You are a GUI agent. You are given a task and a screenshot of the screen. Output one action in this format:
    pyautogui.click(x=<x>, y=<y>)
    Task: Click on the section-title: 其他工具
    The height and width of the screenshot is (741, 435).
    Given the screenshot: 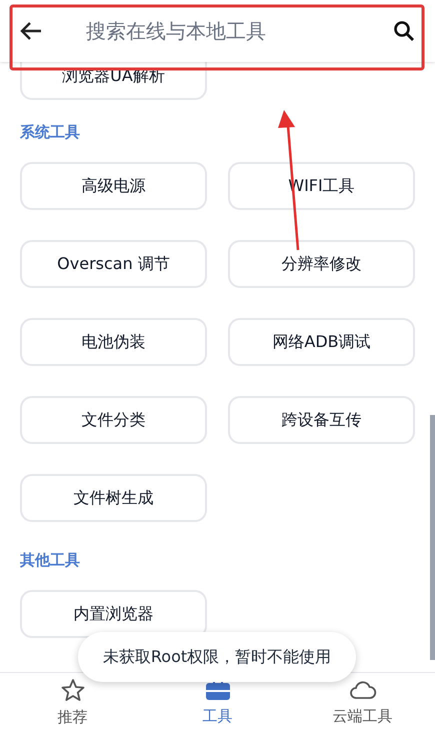 What is the action you would take?
    pyautogui.click(x=50, y=560)
    